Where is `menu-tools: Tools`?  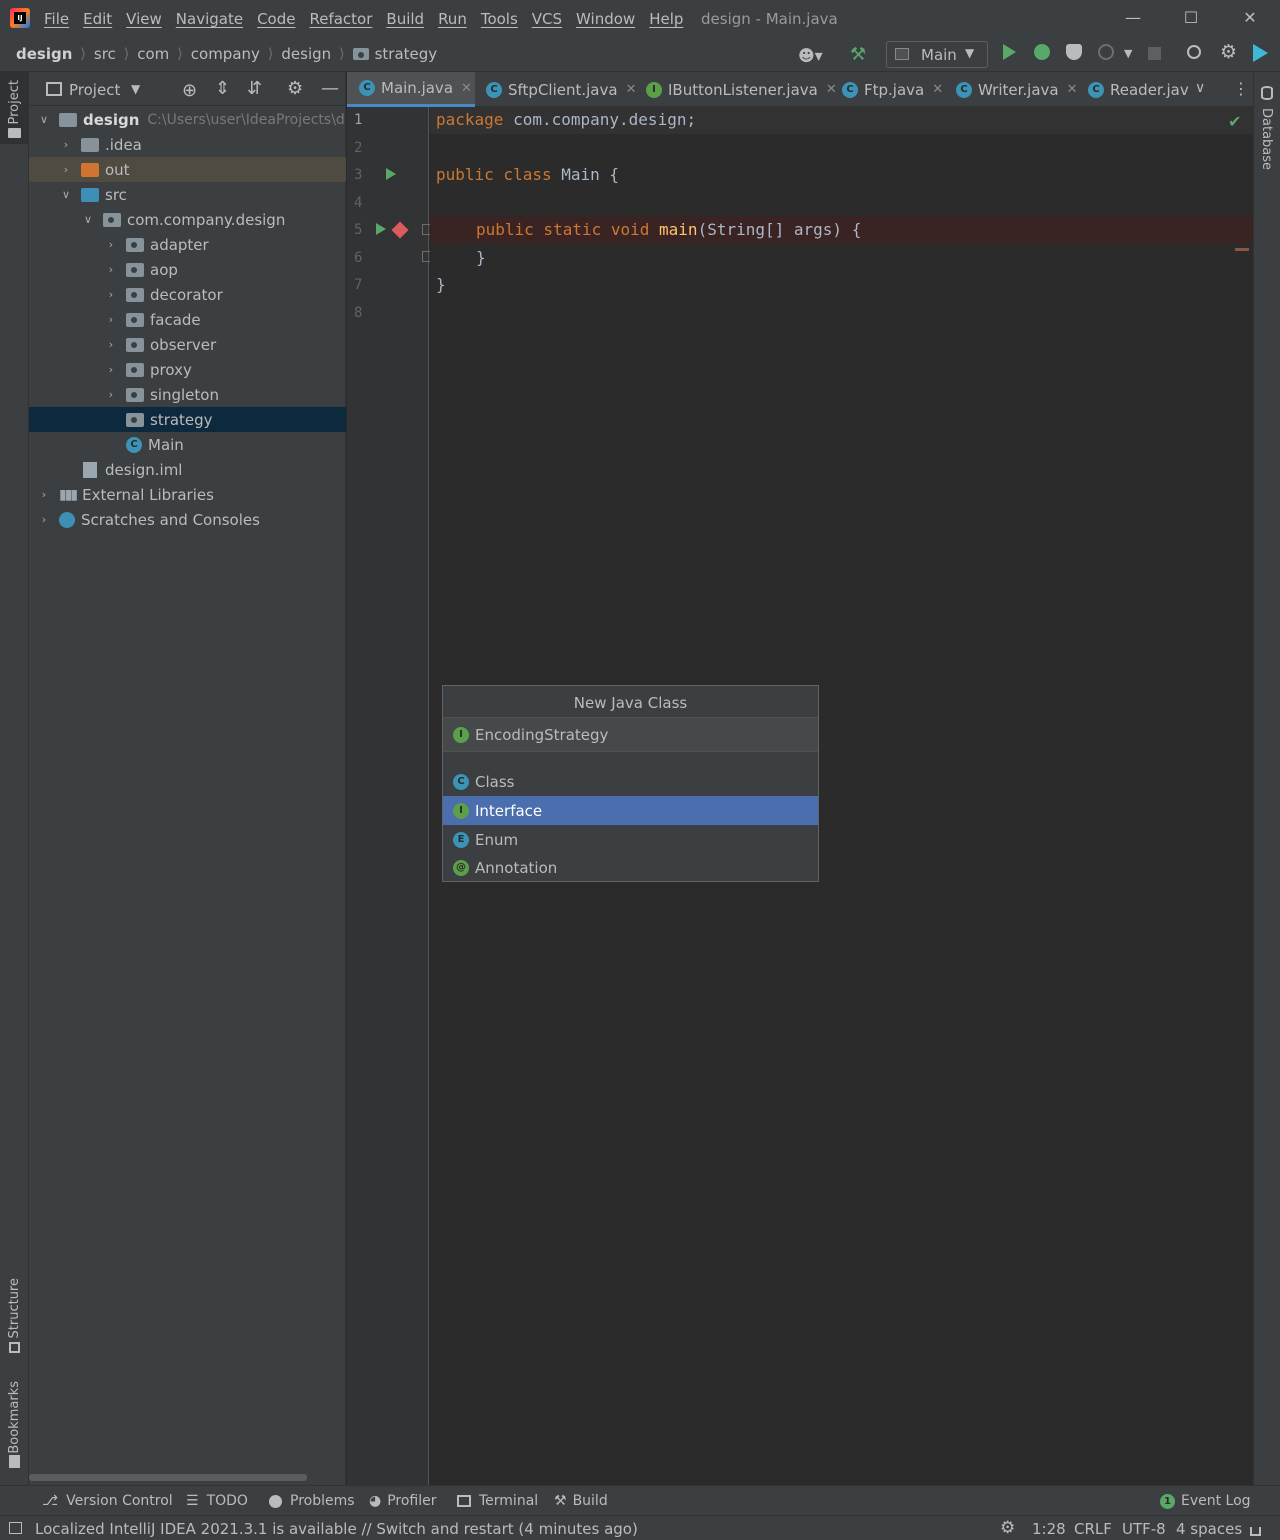
menu-tools: Tools is located at coordinates (499, 19).